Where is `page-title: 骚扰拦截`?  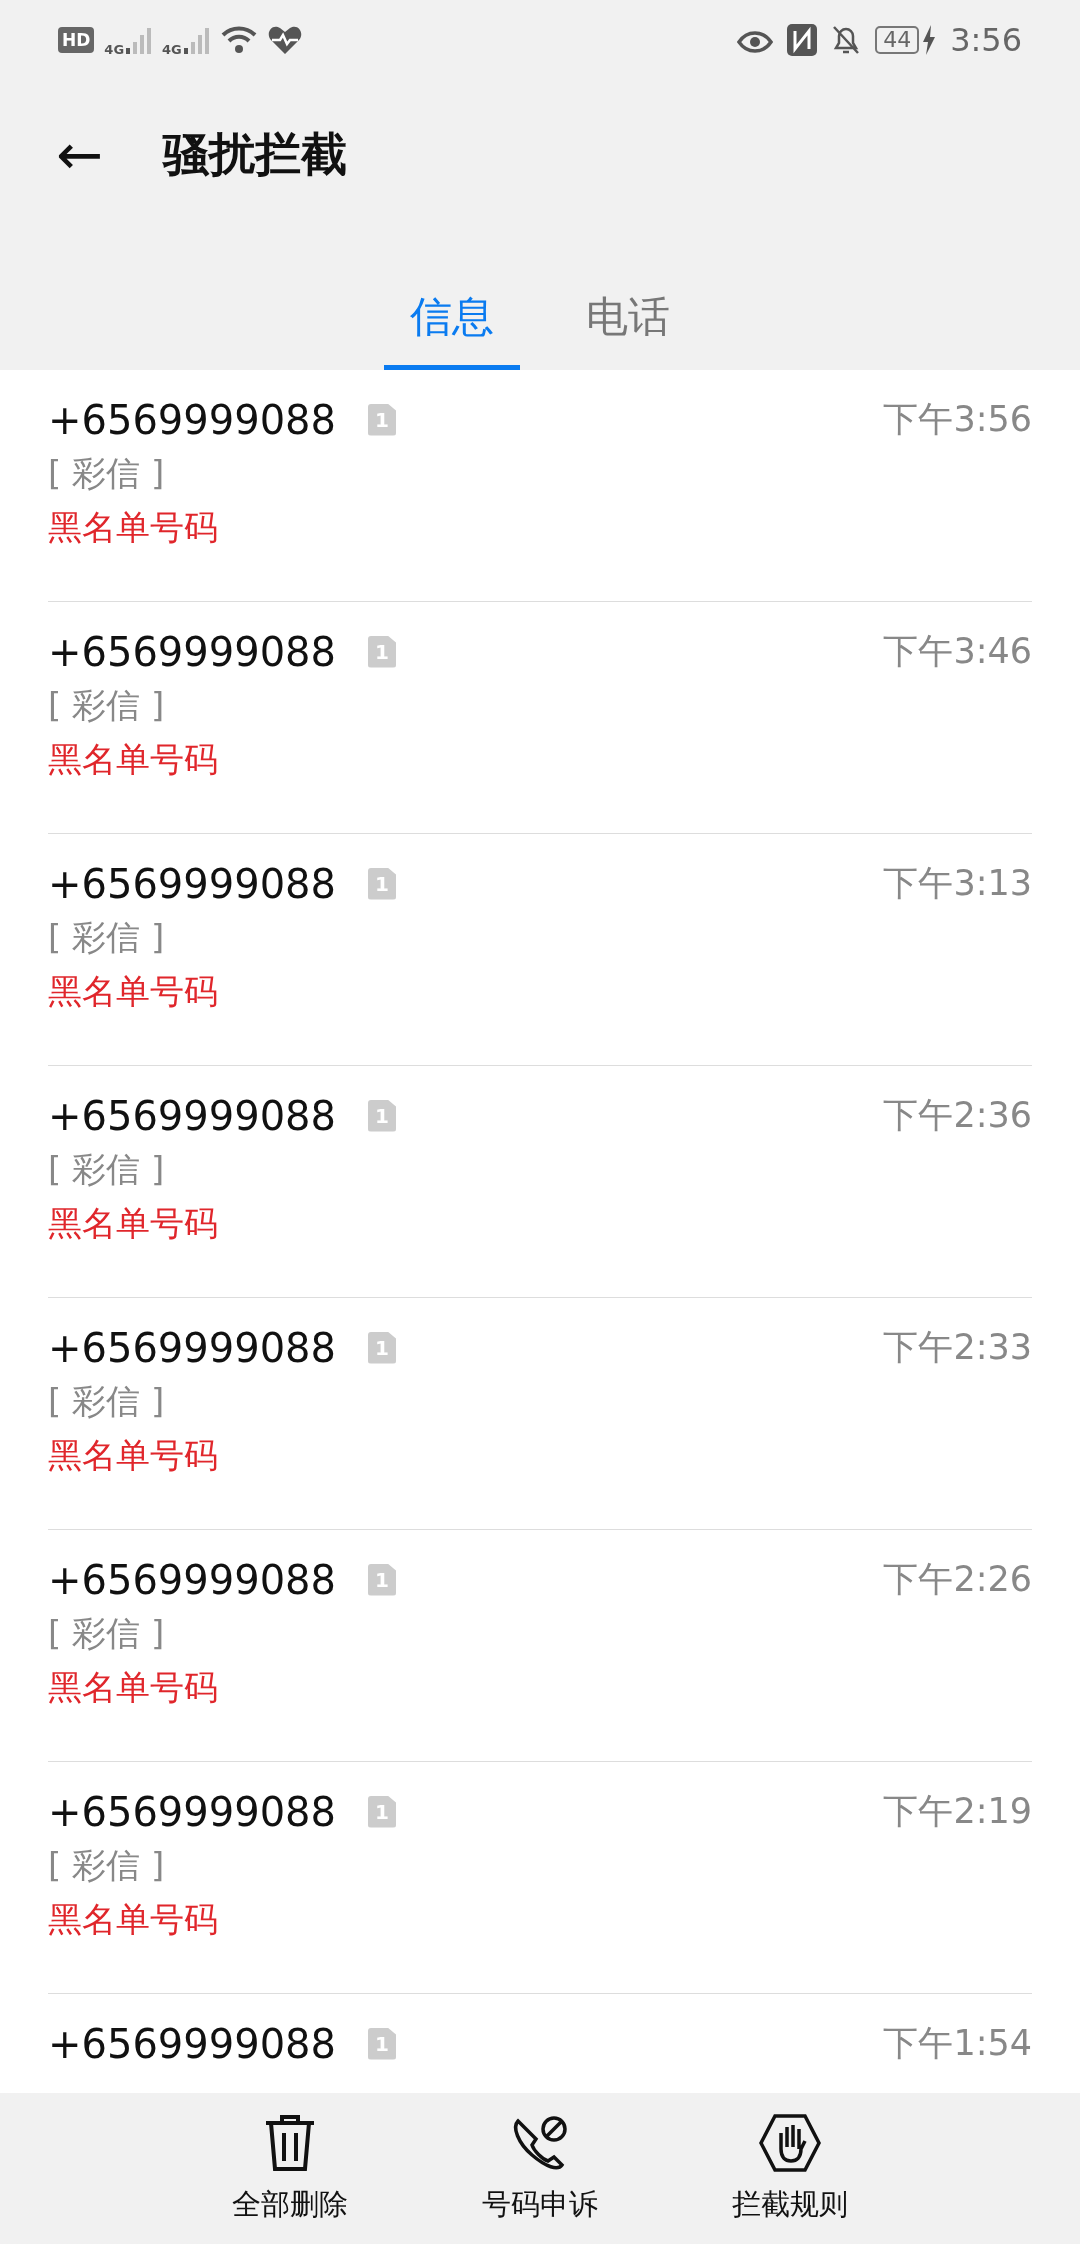 page-title: 骚扰拦截 is located at coordinates (254, 154).